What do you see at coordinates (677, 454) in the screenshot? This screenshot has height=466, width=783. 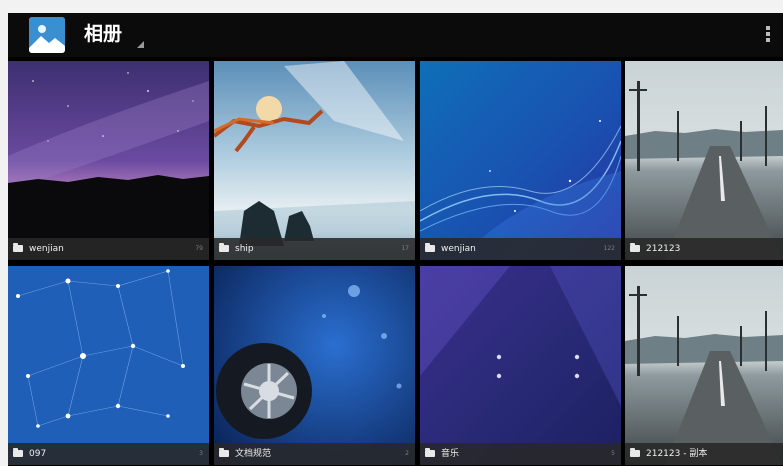 I see `album-name: 212123 - 副本` at bounding box center [677, 454].